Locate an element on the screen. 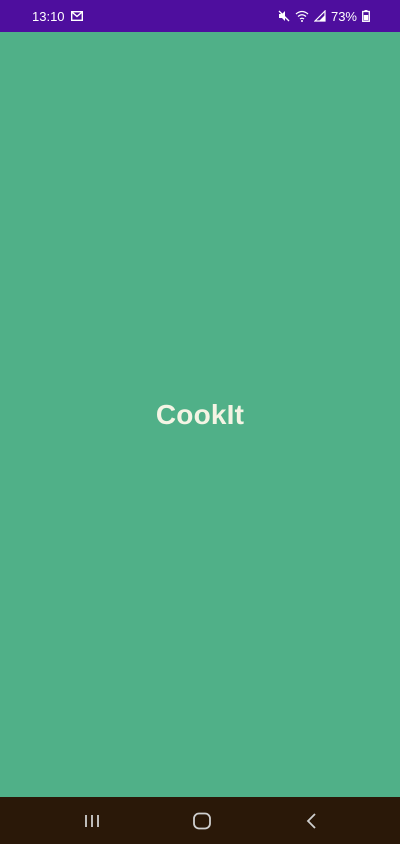  back-icon is located at coordinates (311, 820).